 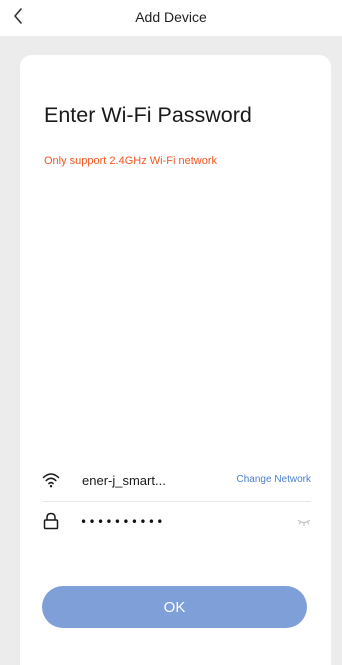 What do you see at coordinates (176, 481) in the screenshot?
I see `wifi-network-row: ener-j_smart... Change Network` at bounding box center [176, 481].